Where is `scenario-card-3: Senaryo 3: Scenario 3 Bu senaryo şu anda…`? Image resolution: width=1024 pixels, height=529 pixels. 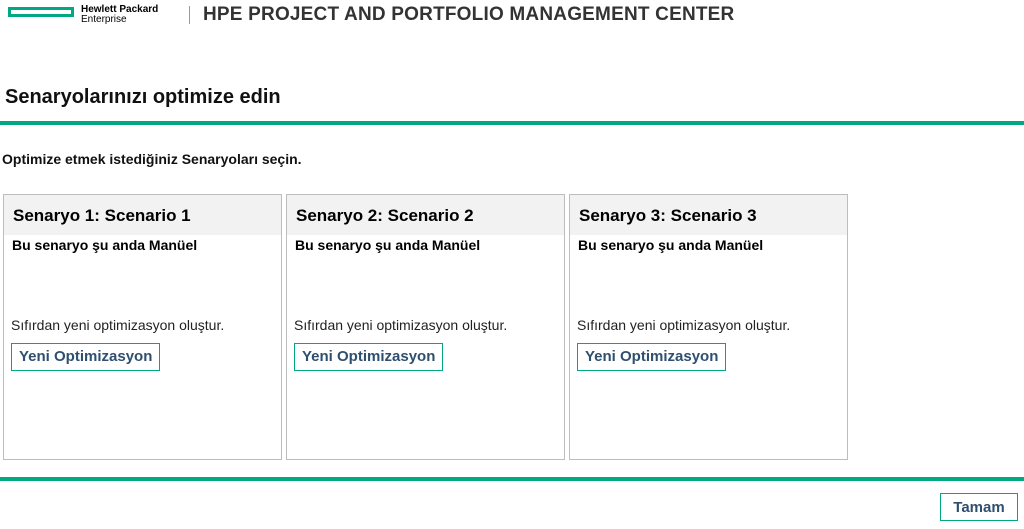 scenario-card-3: Senaryo 3: Scenario 3 Bu senaryo şu anda… is located at coordinates (708, 327).